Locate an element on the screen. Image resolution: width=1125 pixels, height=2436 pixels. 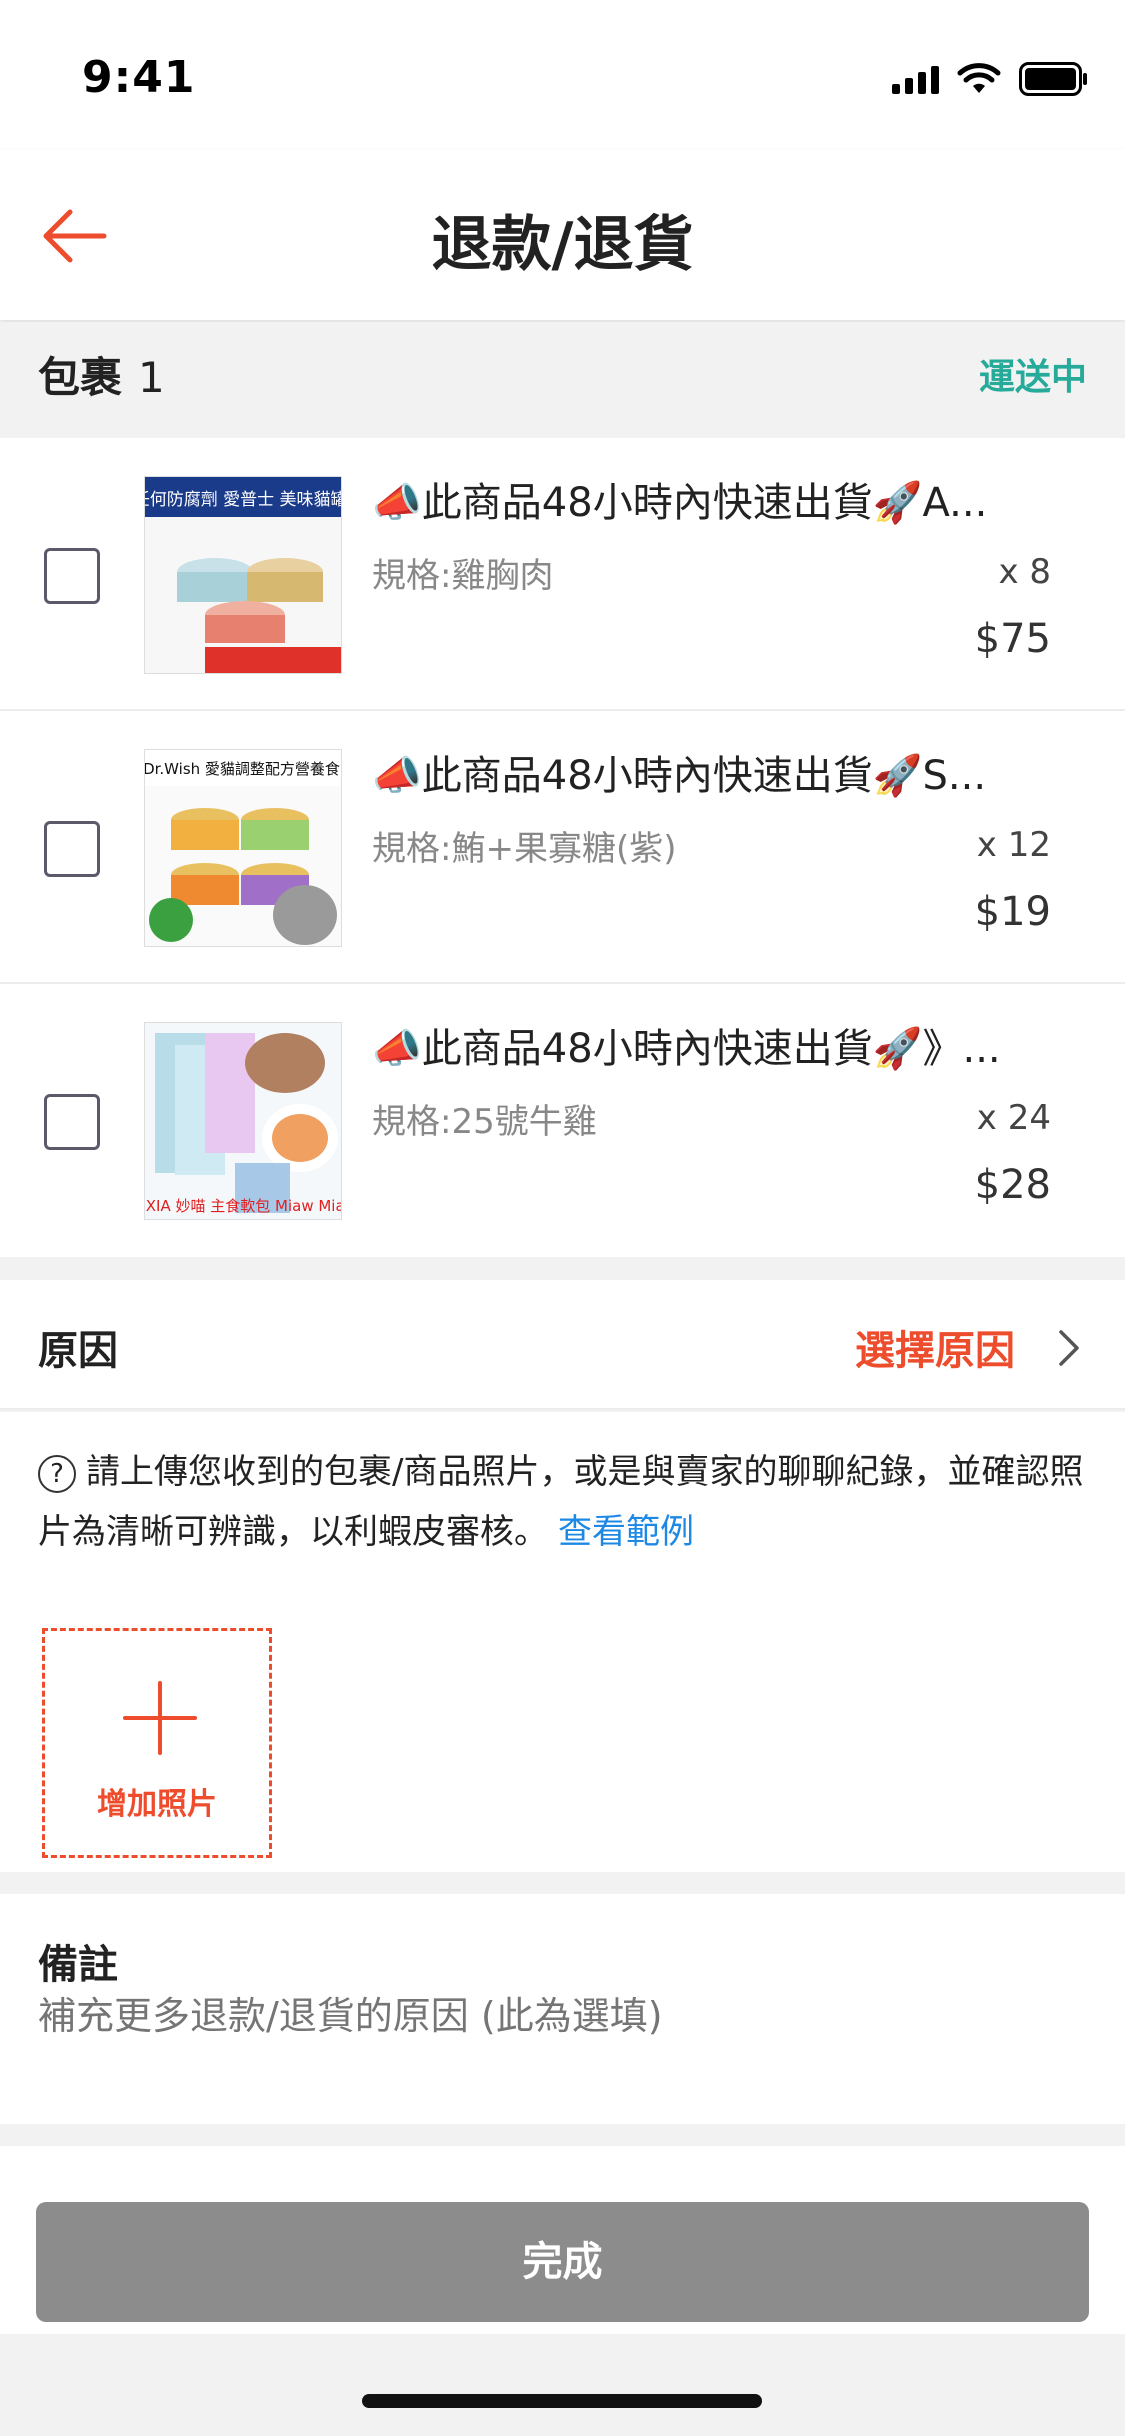
package-title: 包裹 1 is located at coordinates (101, 374).